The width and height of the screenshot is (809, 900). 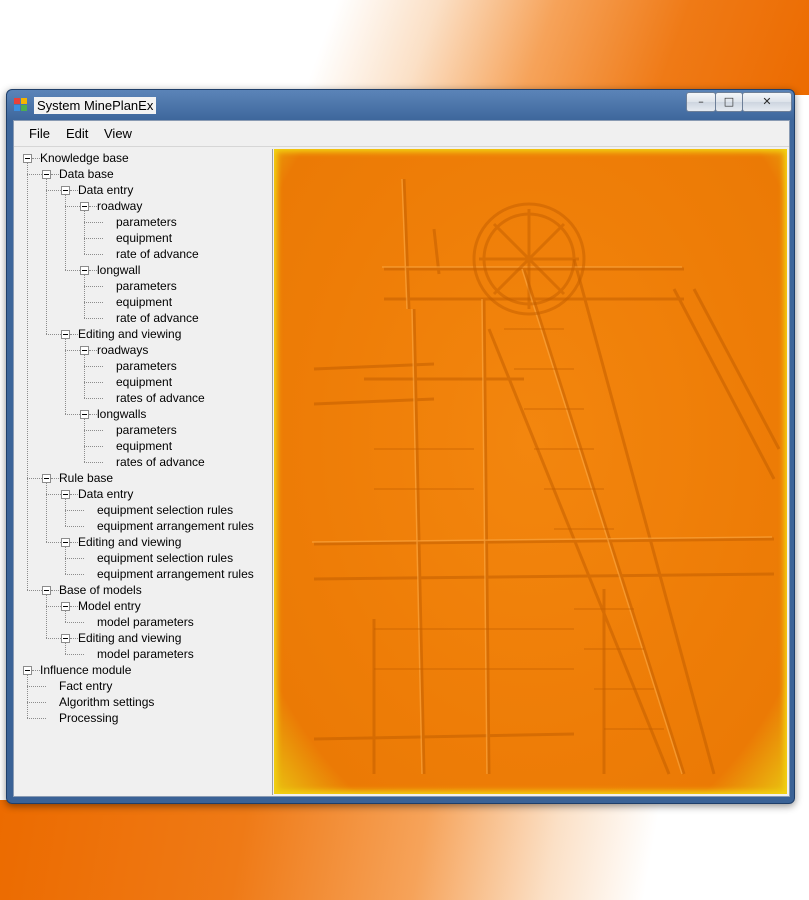 I want to click on menu-view: View, so click(x=118, y=133).